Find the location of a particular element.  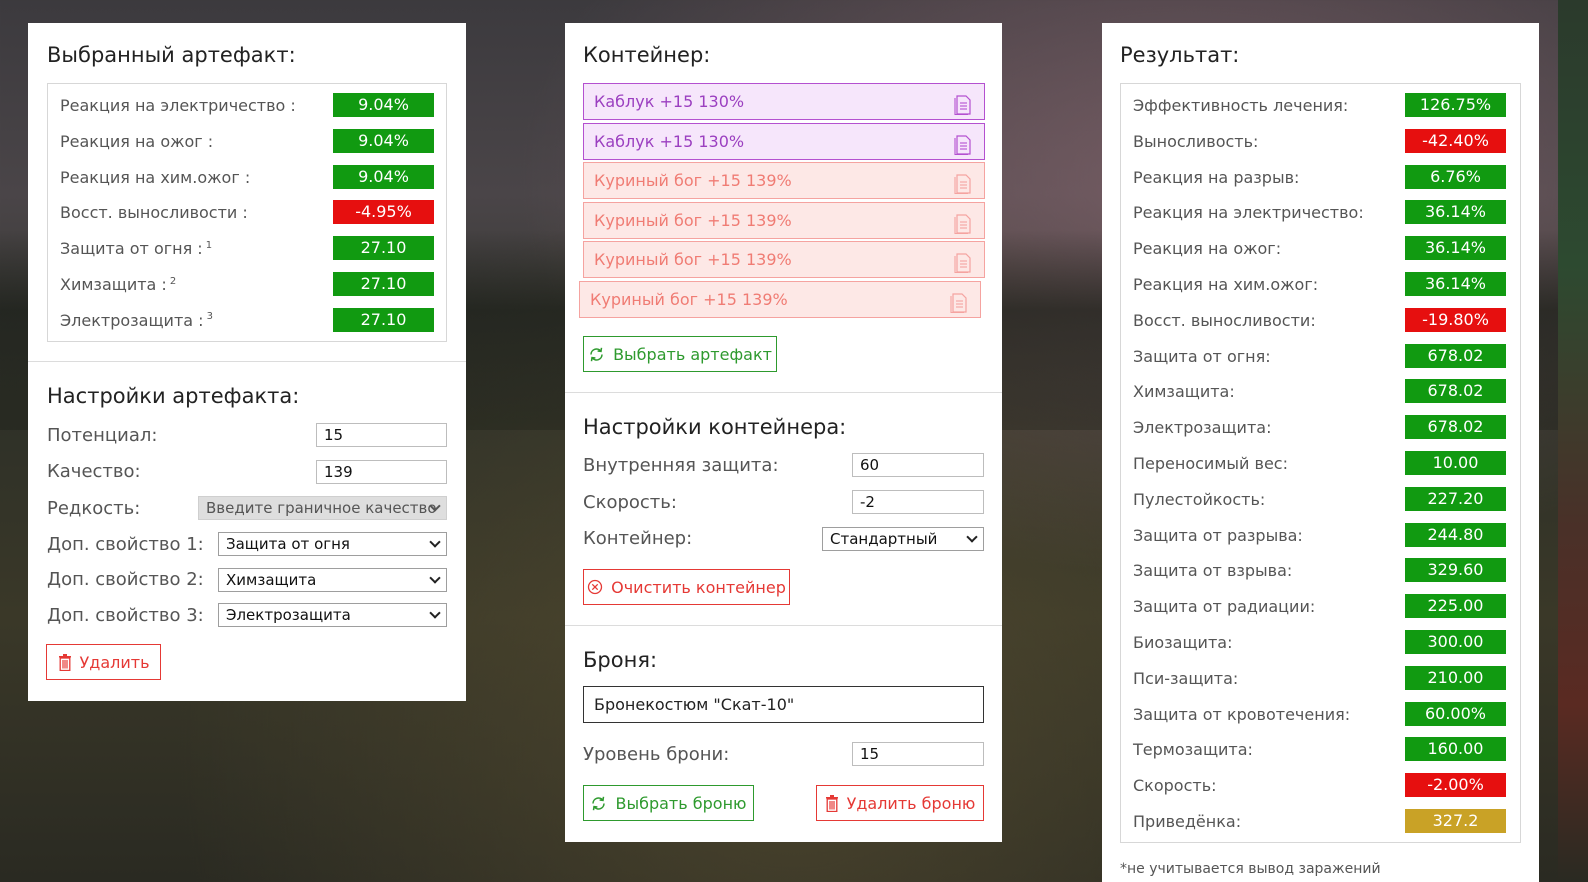

stat-label-text: Скорость: is located at coordinates (1175, 786).